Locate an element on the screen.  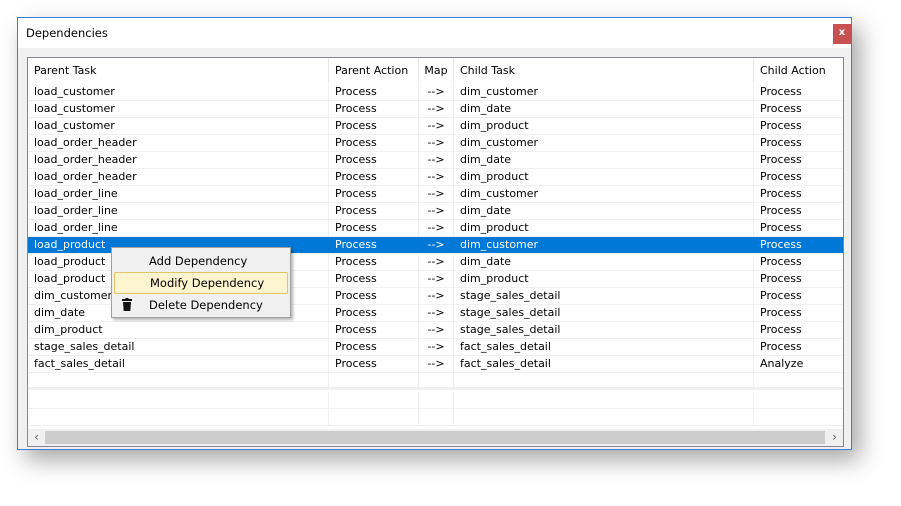
cell-parent-task: load_order_header is located at coordinates (178, 160).